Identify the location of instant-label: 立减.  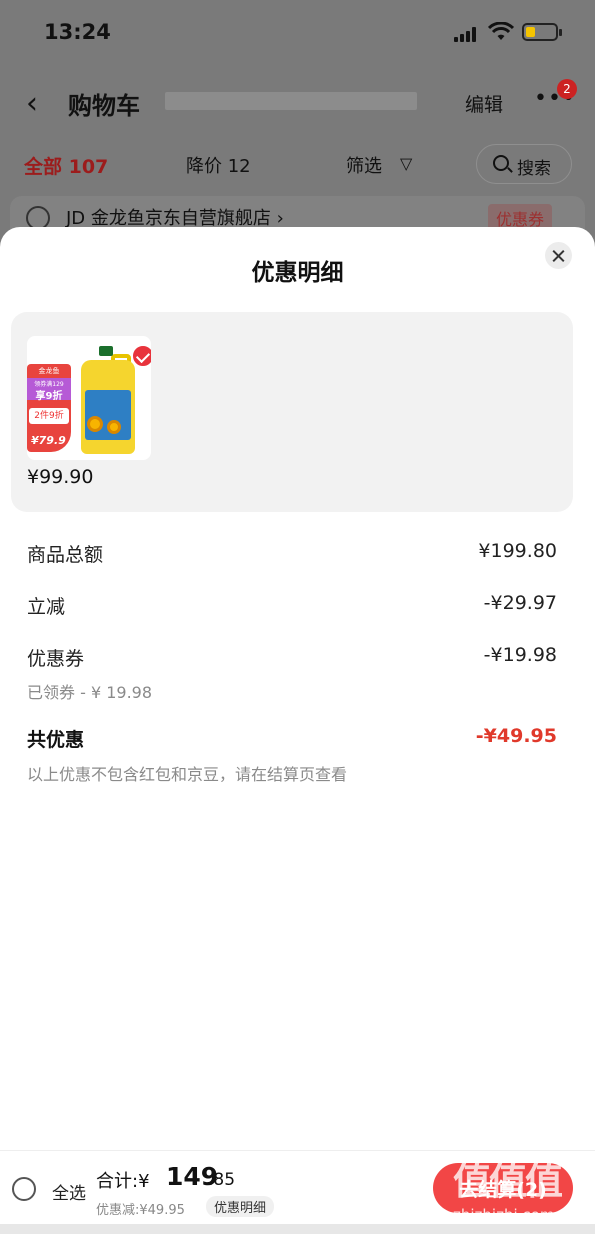
(46, 607).